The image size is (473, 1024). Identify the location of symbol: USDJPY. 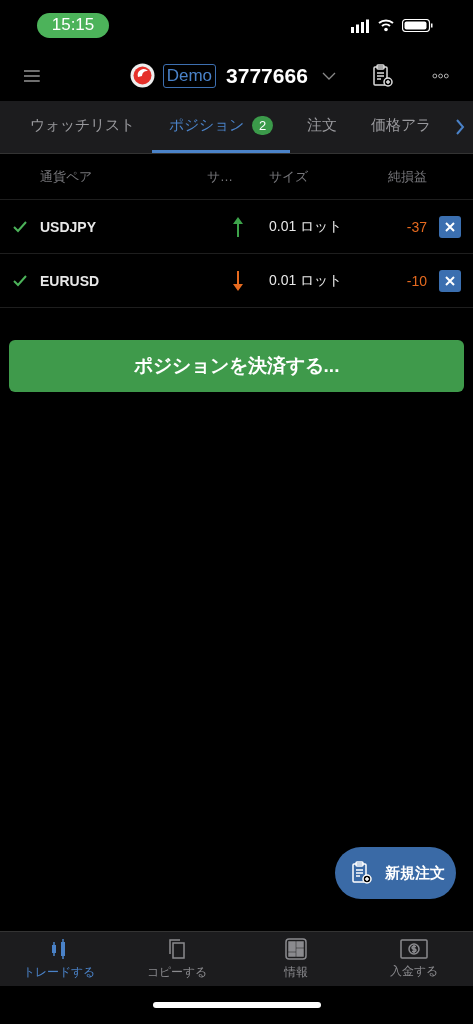
(69, 226).